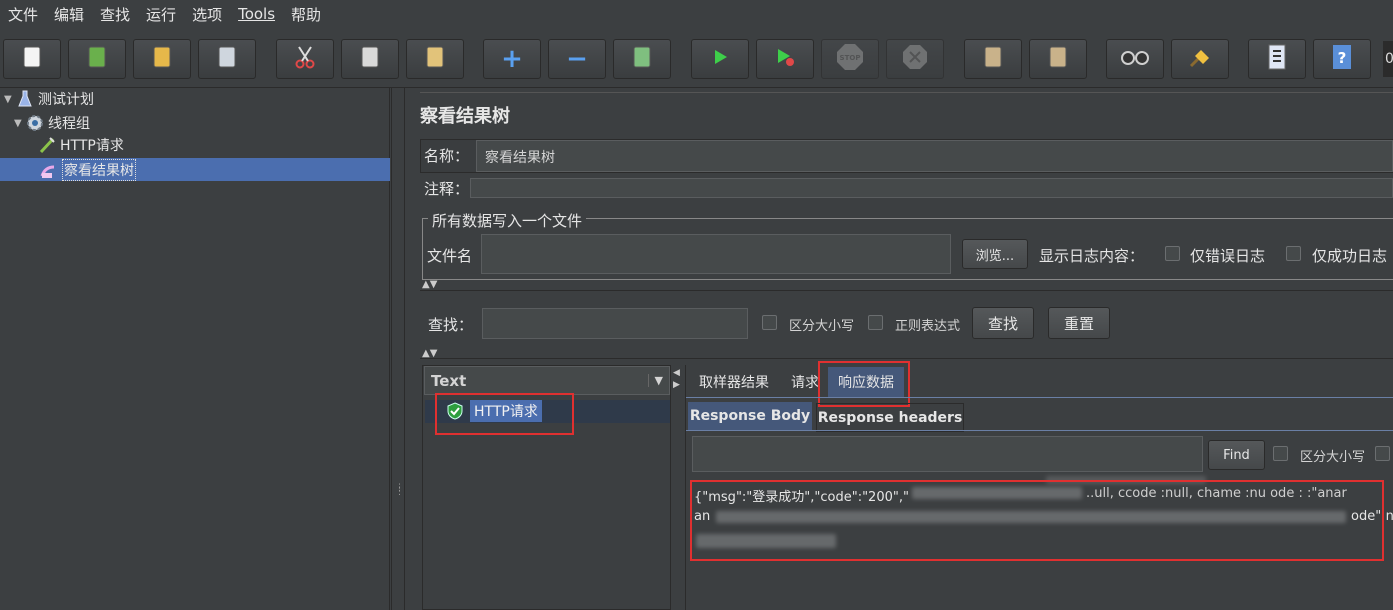 The width and height of the screenshot is (1393, 610). What do you see at coordinates (256, 14) in the screenshot?
I see `menu-5: Tools` at bounding box center [256, 14].